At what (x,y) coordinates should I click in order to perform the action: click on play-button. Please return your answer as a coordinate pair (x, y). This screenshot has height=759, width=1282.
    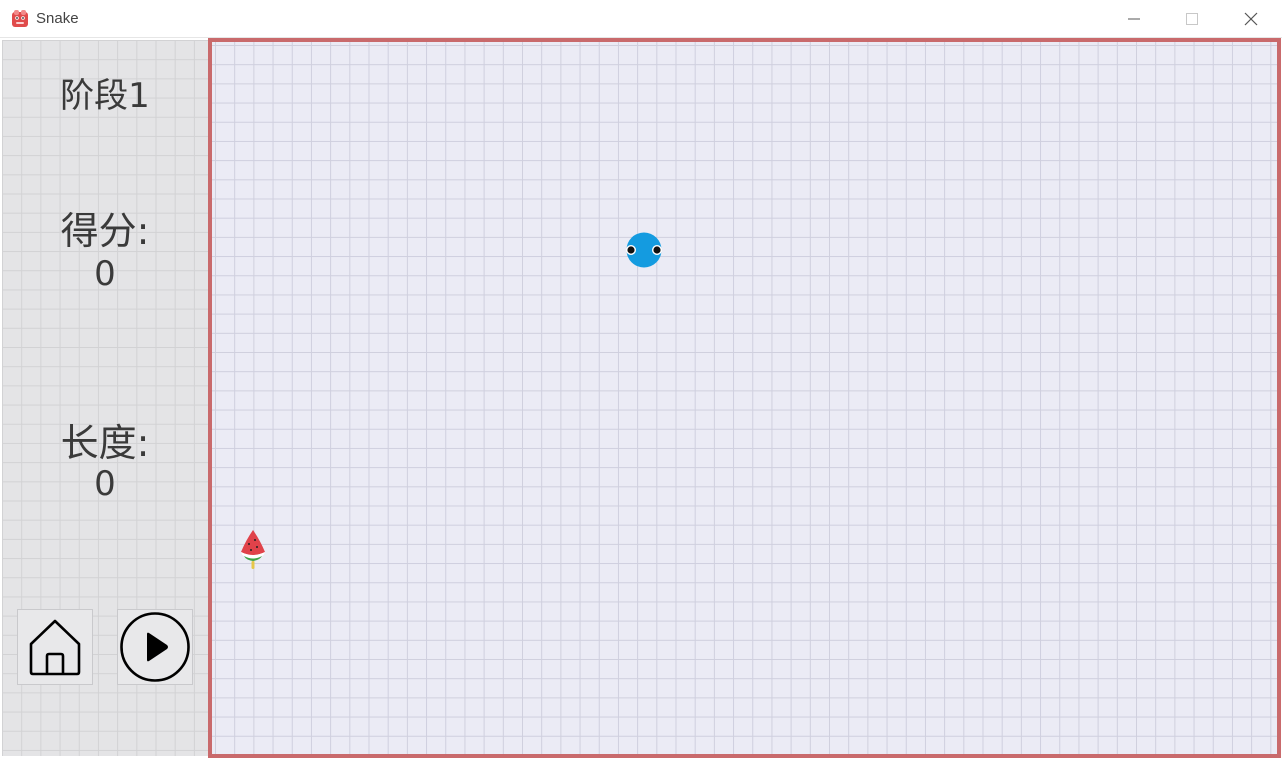
    Looking at the image, I should click on (155, 647).